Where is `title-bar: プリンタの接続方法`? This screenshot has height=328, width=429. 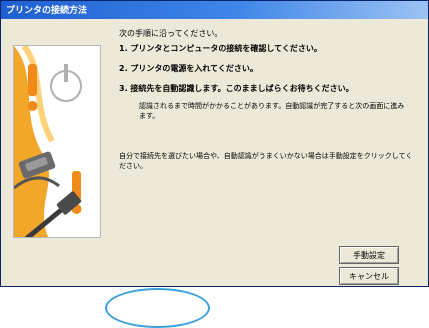
title-bar: プリンタの接続方法 is located at coordinates (214, 10).